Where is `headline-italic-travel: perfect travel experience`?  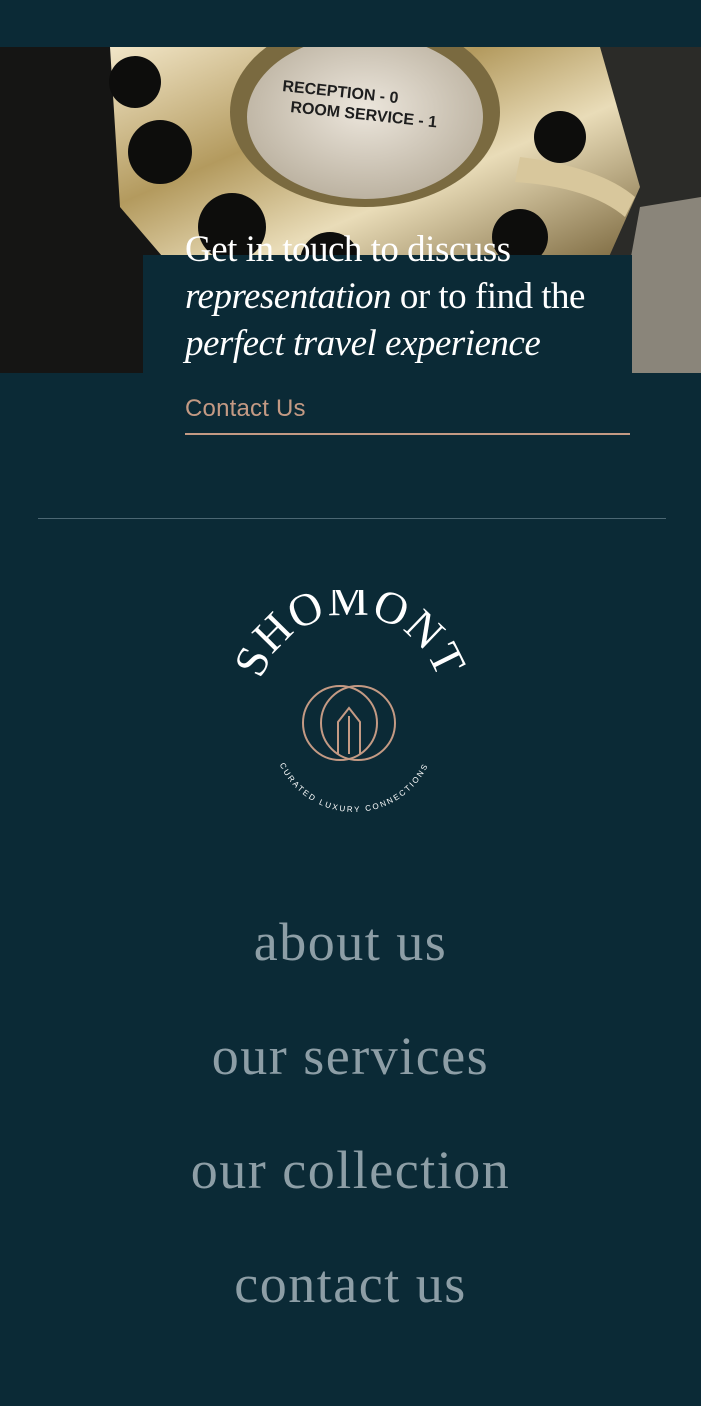
headline-italic-travel: perfect travel experience is located at coordinates (363, 343).